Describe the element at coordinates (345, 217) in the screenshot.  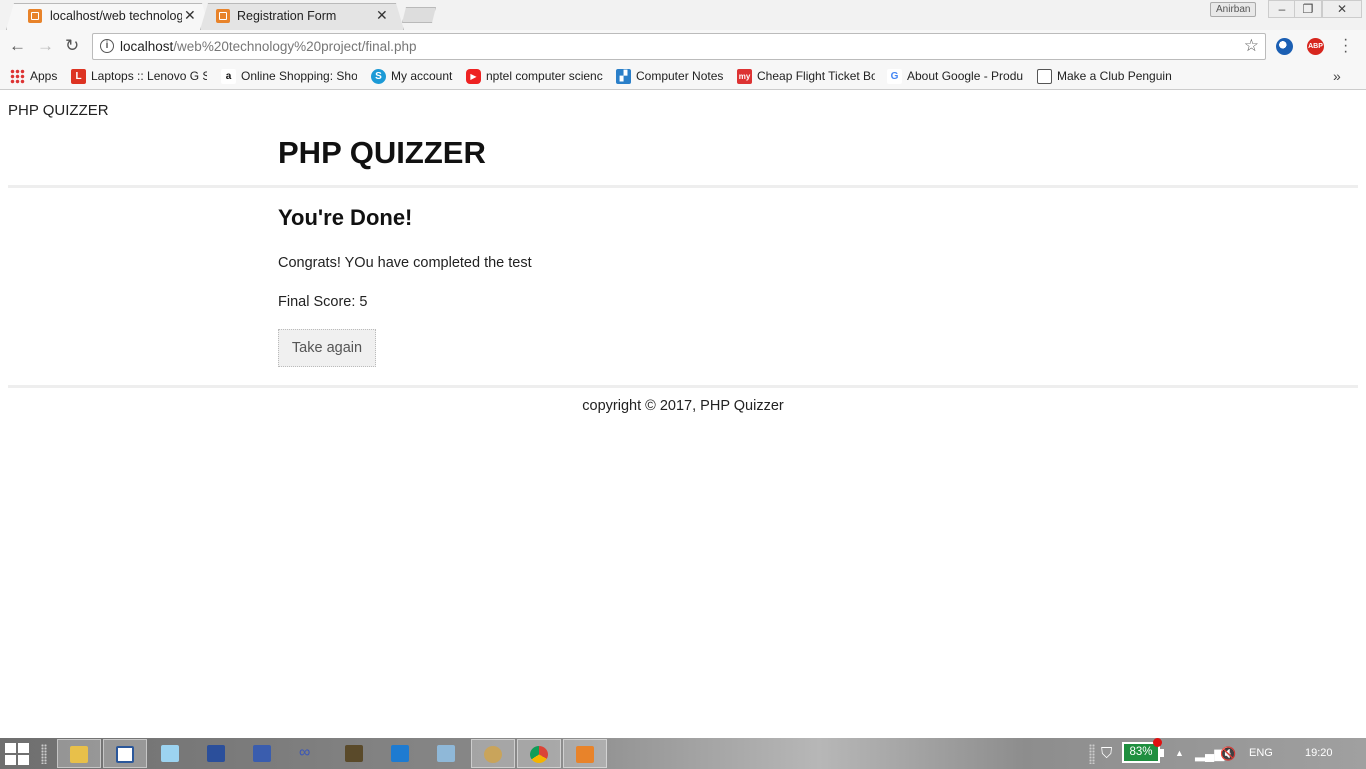
I see `done-heading: You're Done!` at that location.